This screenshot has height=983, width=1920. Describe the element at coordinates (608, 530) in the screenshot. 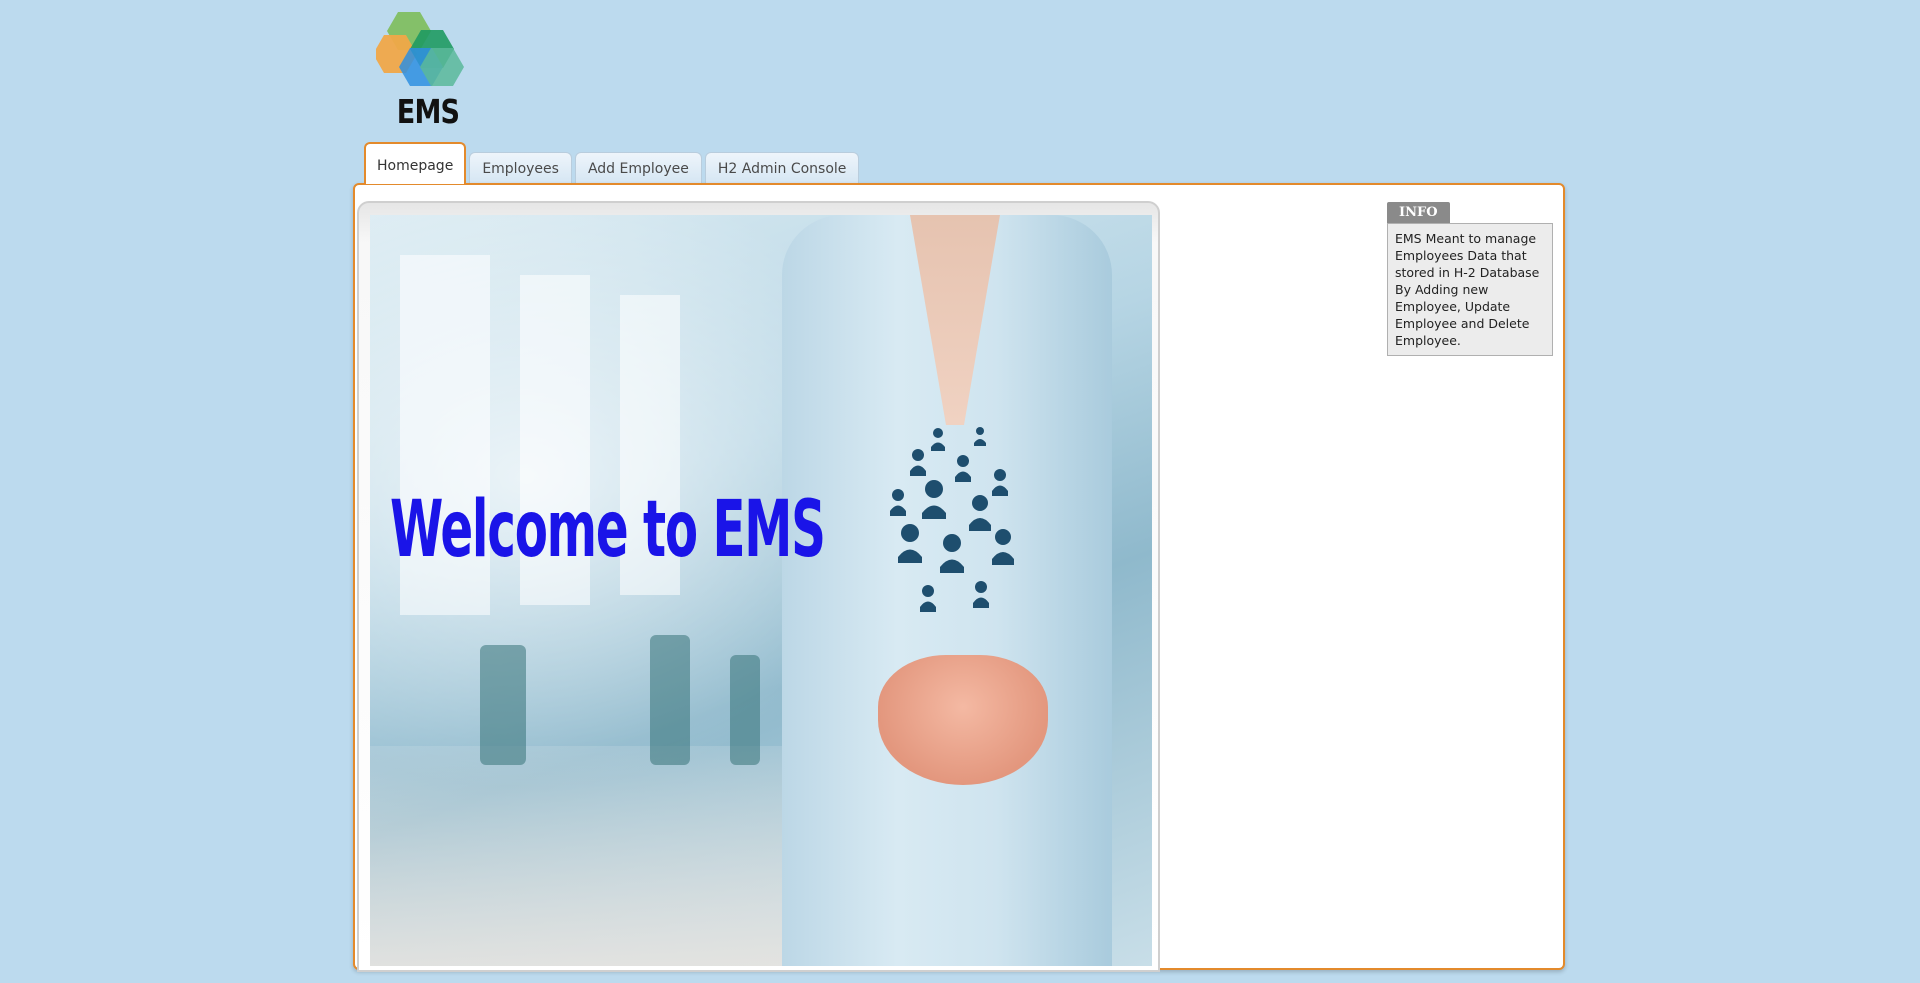

I see `welcome-headline: Welcome to EMS` at that location.